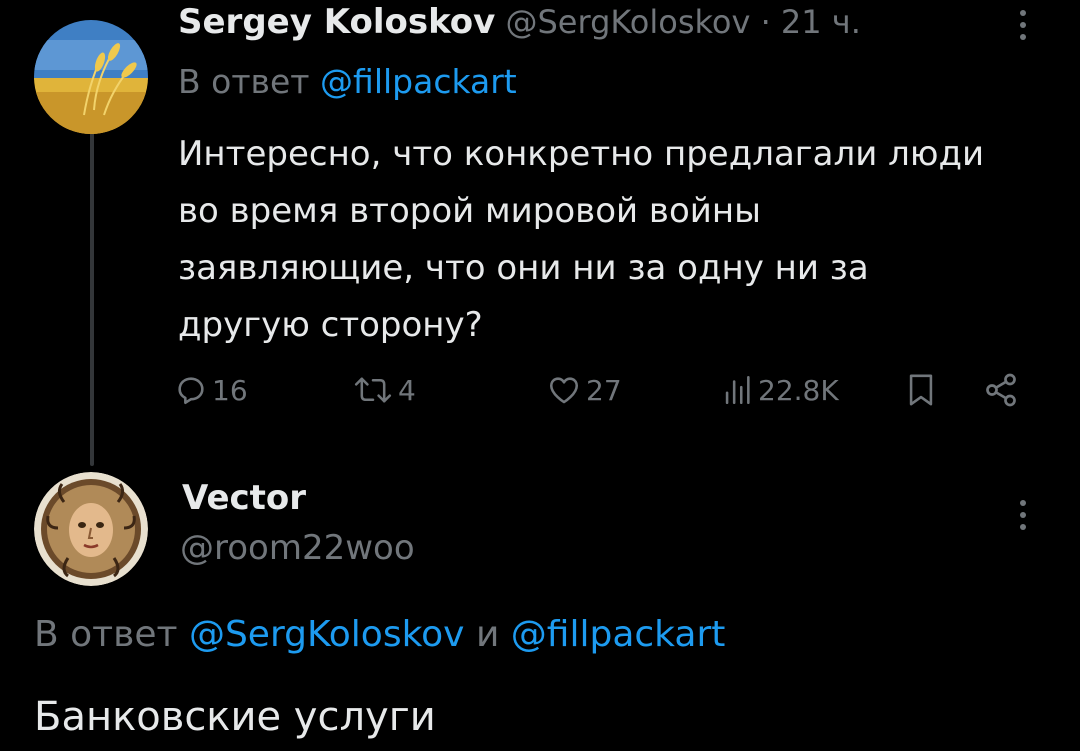  What do you see at coordinates (373, 390) in the screenshot?
I see `repost-icon` at bounding box center [373, 390].